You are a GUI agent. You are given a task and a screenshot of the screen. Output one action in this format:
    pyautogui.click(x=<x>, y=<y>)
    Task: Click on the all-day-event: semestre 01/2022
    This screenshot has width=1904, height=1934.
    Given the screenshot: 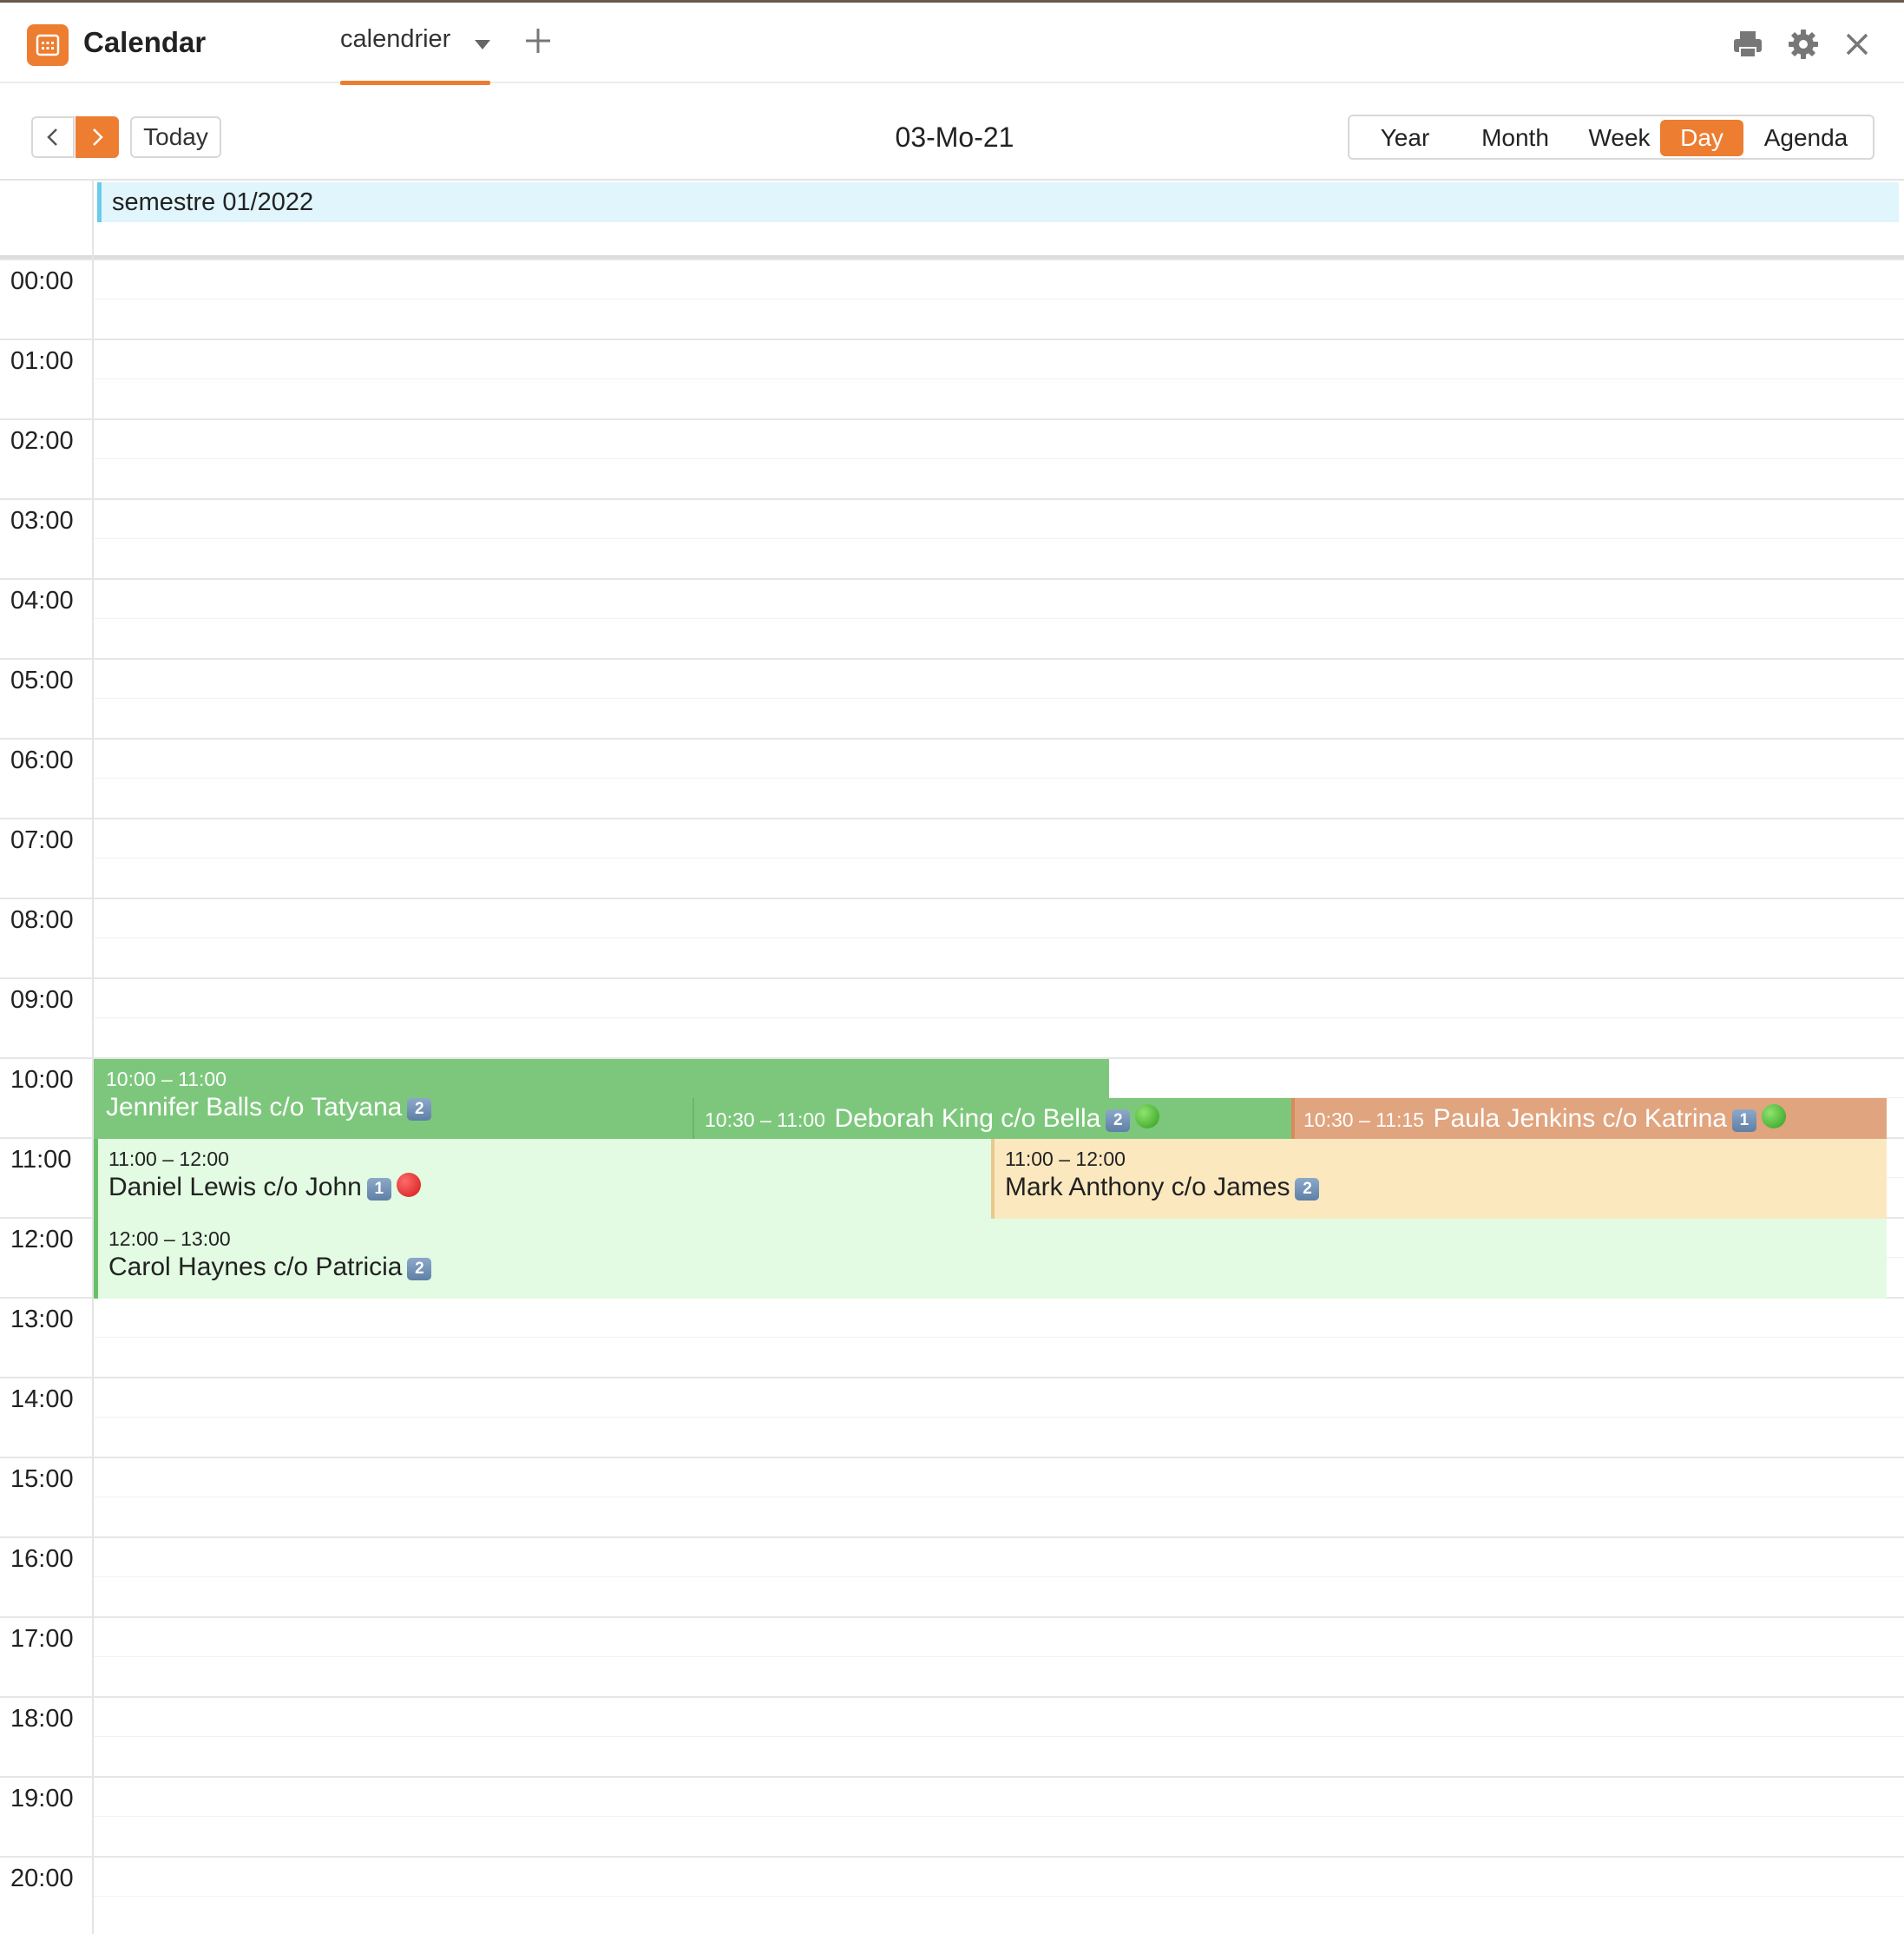 What is the action you would take?
    pyautogui.click(x=998, y=202)
    